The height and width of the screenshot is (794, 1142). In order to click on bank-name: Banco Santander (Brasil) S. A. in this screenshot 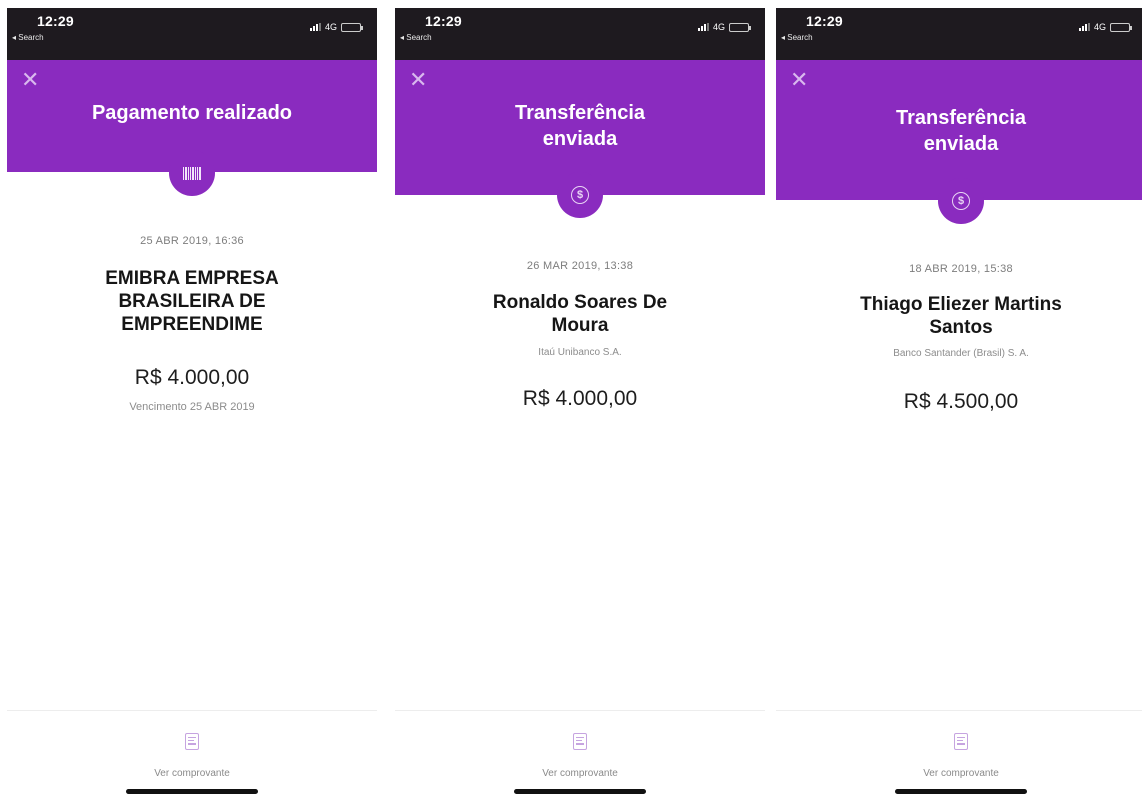, I will do `click(961, 353)`.